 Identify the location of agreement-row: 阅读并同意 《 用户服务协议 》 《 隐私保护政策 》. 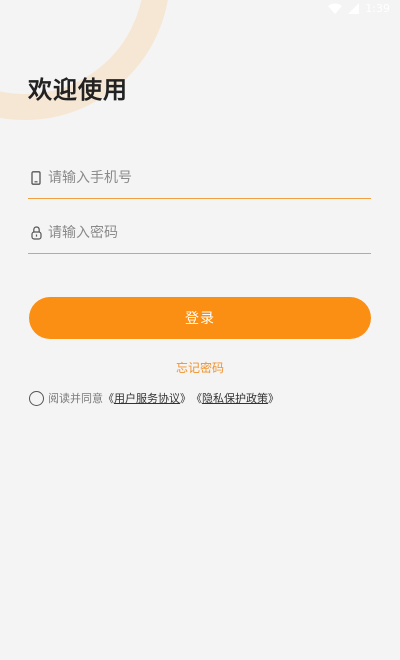
(154, 398).